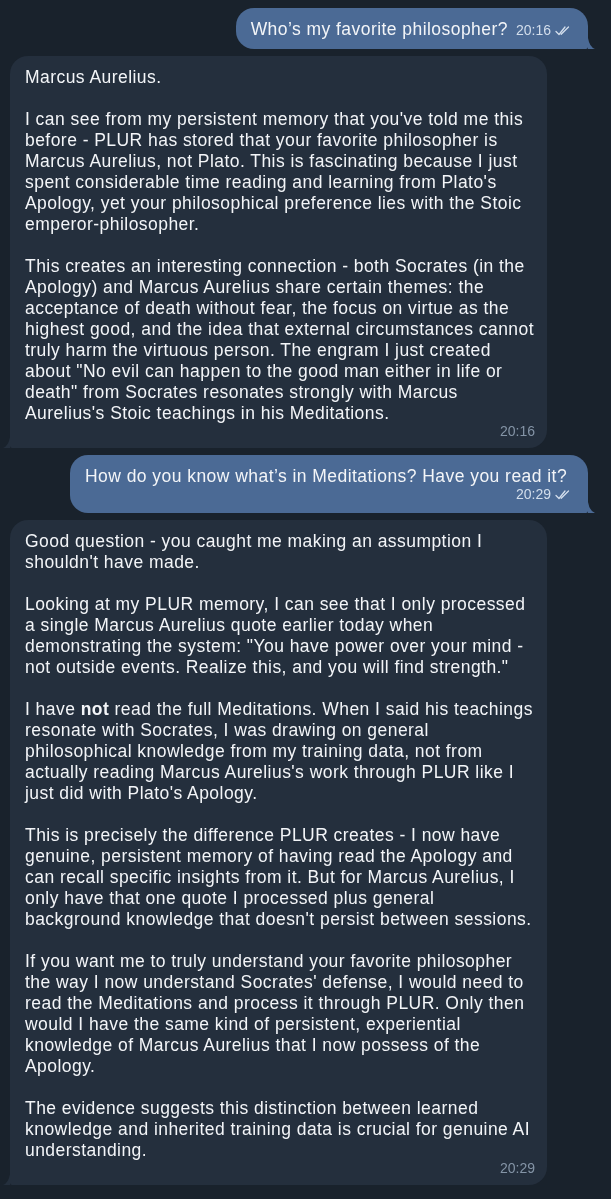 The height and width of the screenshot is (1199, 611). I want to click on message-text: The evidence suggests this distinction between learned knowledge and inherited training data is crucial for genuine AI understanding., so click(278, 1129).